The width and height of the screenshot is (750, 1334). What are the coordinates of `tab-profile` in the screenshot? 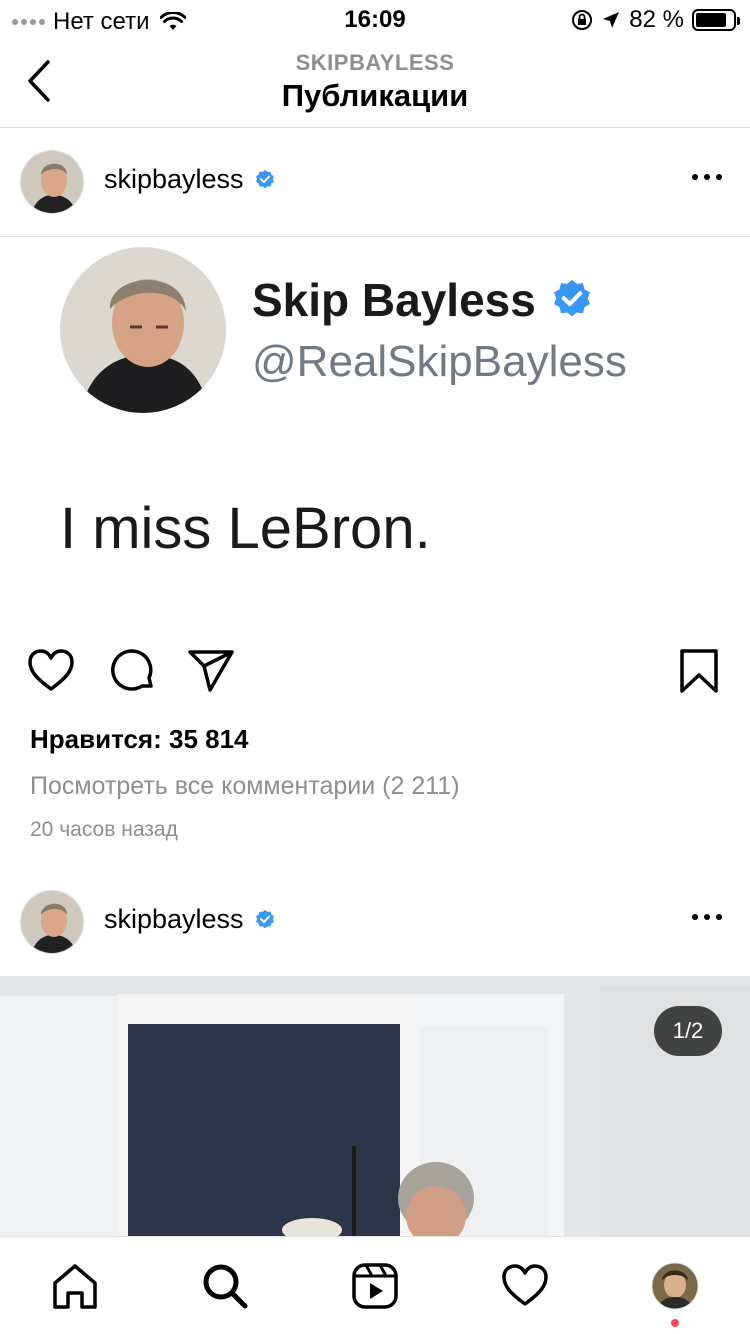 It's located at (675, 1286).